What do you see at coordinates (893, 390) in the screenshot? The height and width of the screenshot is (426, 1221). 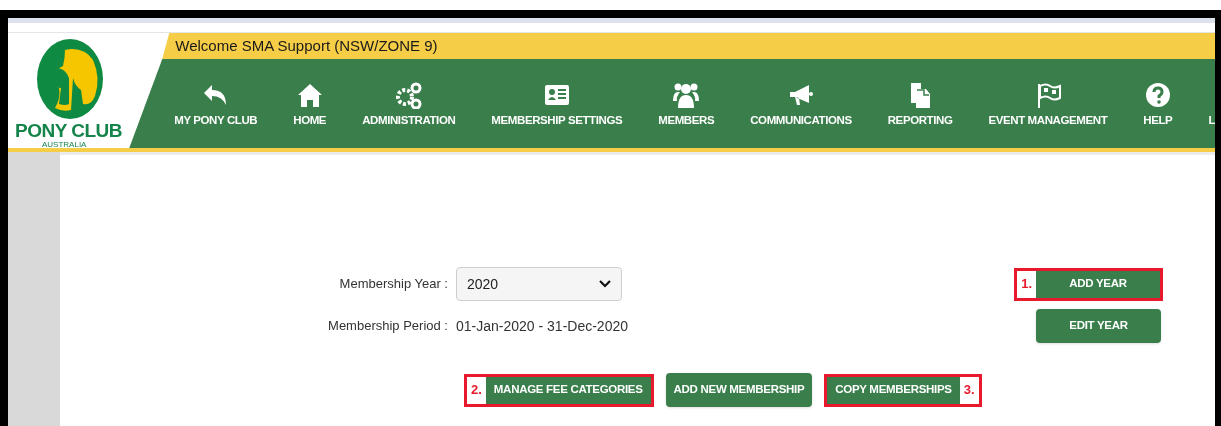 I see `action-button: COPY MEMBERSHIPS` at bounding box center [893, 390].